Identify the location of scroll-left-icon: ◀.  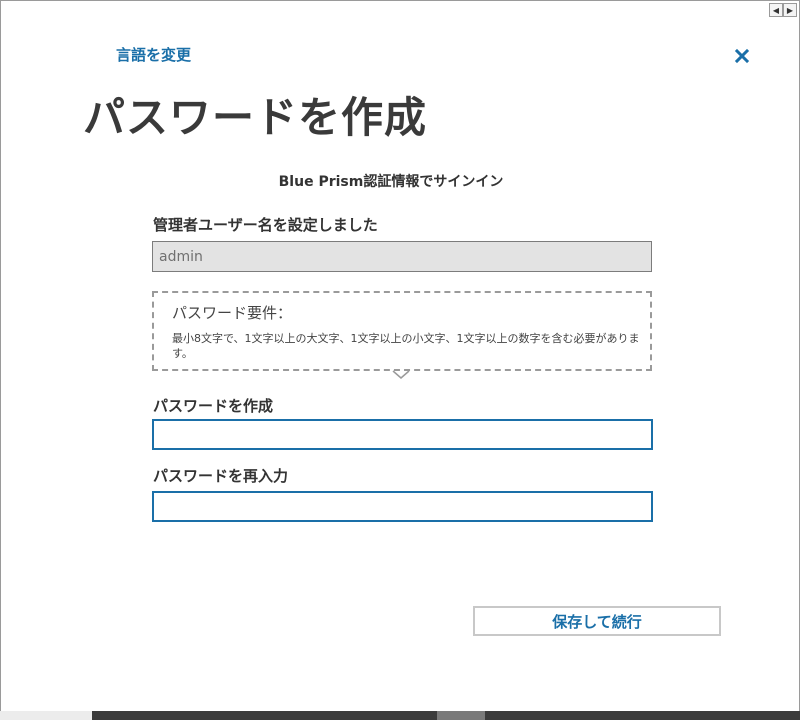
(776, 10).